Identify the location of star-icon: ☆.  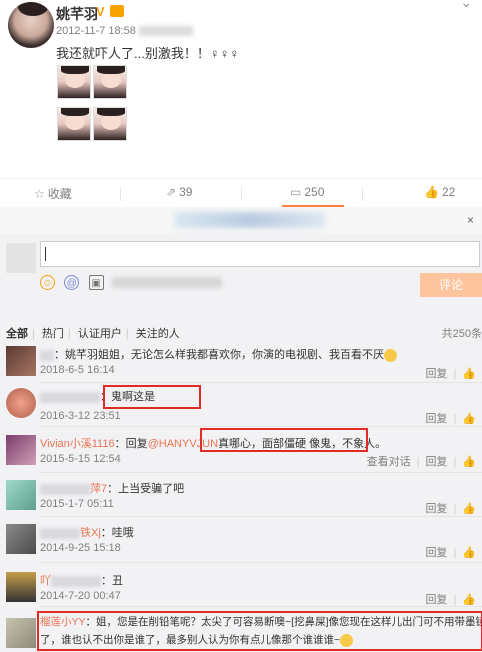
(39, 194).